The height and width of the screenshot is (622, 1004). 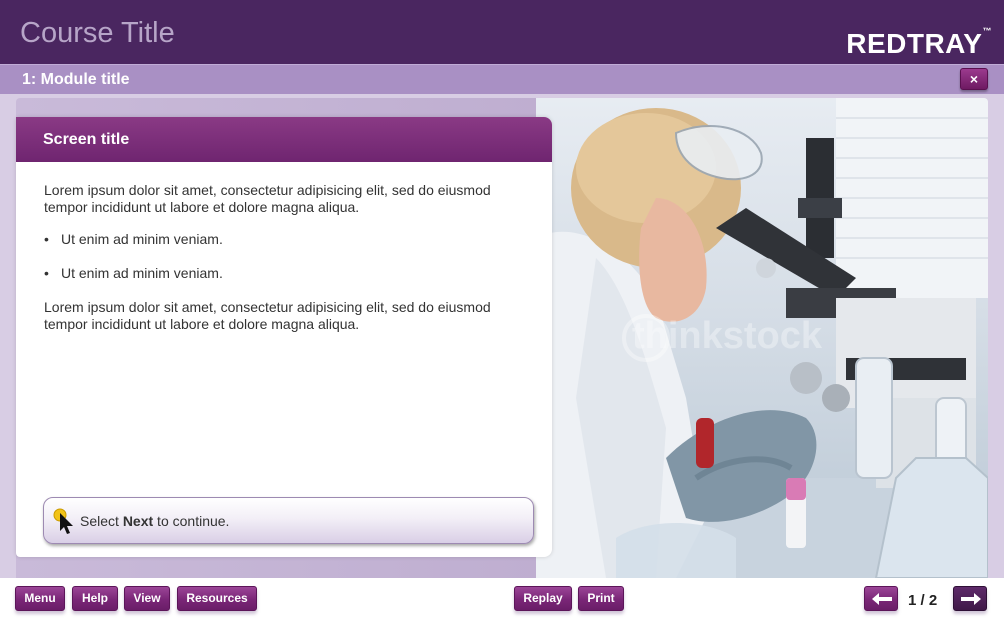 What do you see at coordinates (601, 598) in the screenshot?
I see `print-button: Print` at bounding box center [601, 598].